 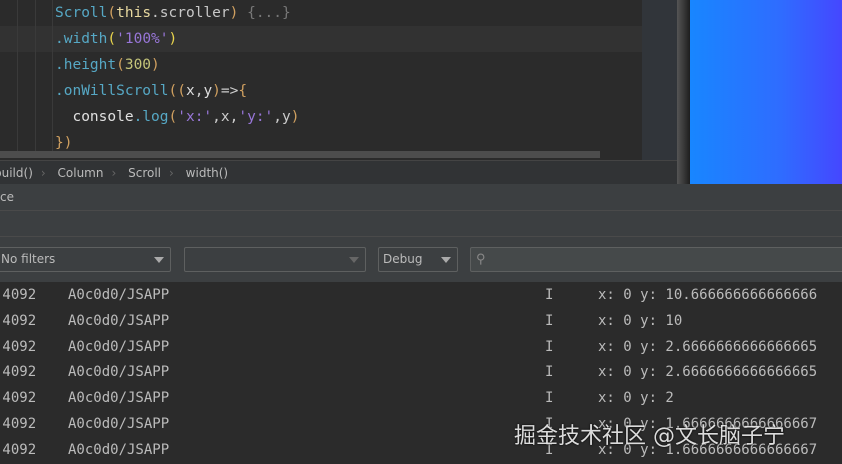 I want to click on filter-select-value: No filters, so click(x=28, y=259).